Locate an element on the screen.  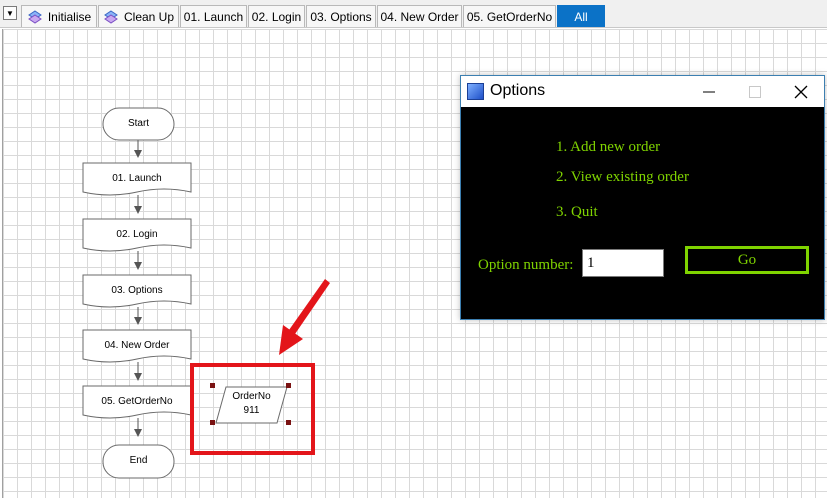
close-button is located at coordinates (801, 91).